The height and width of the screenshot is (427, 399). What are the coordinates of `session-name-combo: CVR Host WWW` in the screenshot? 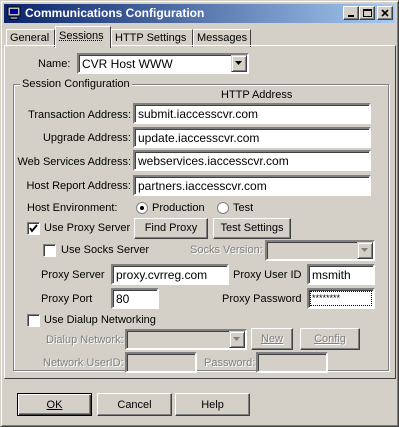 It's located at (163, 63).